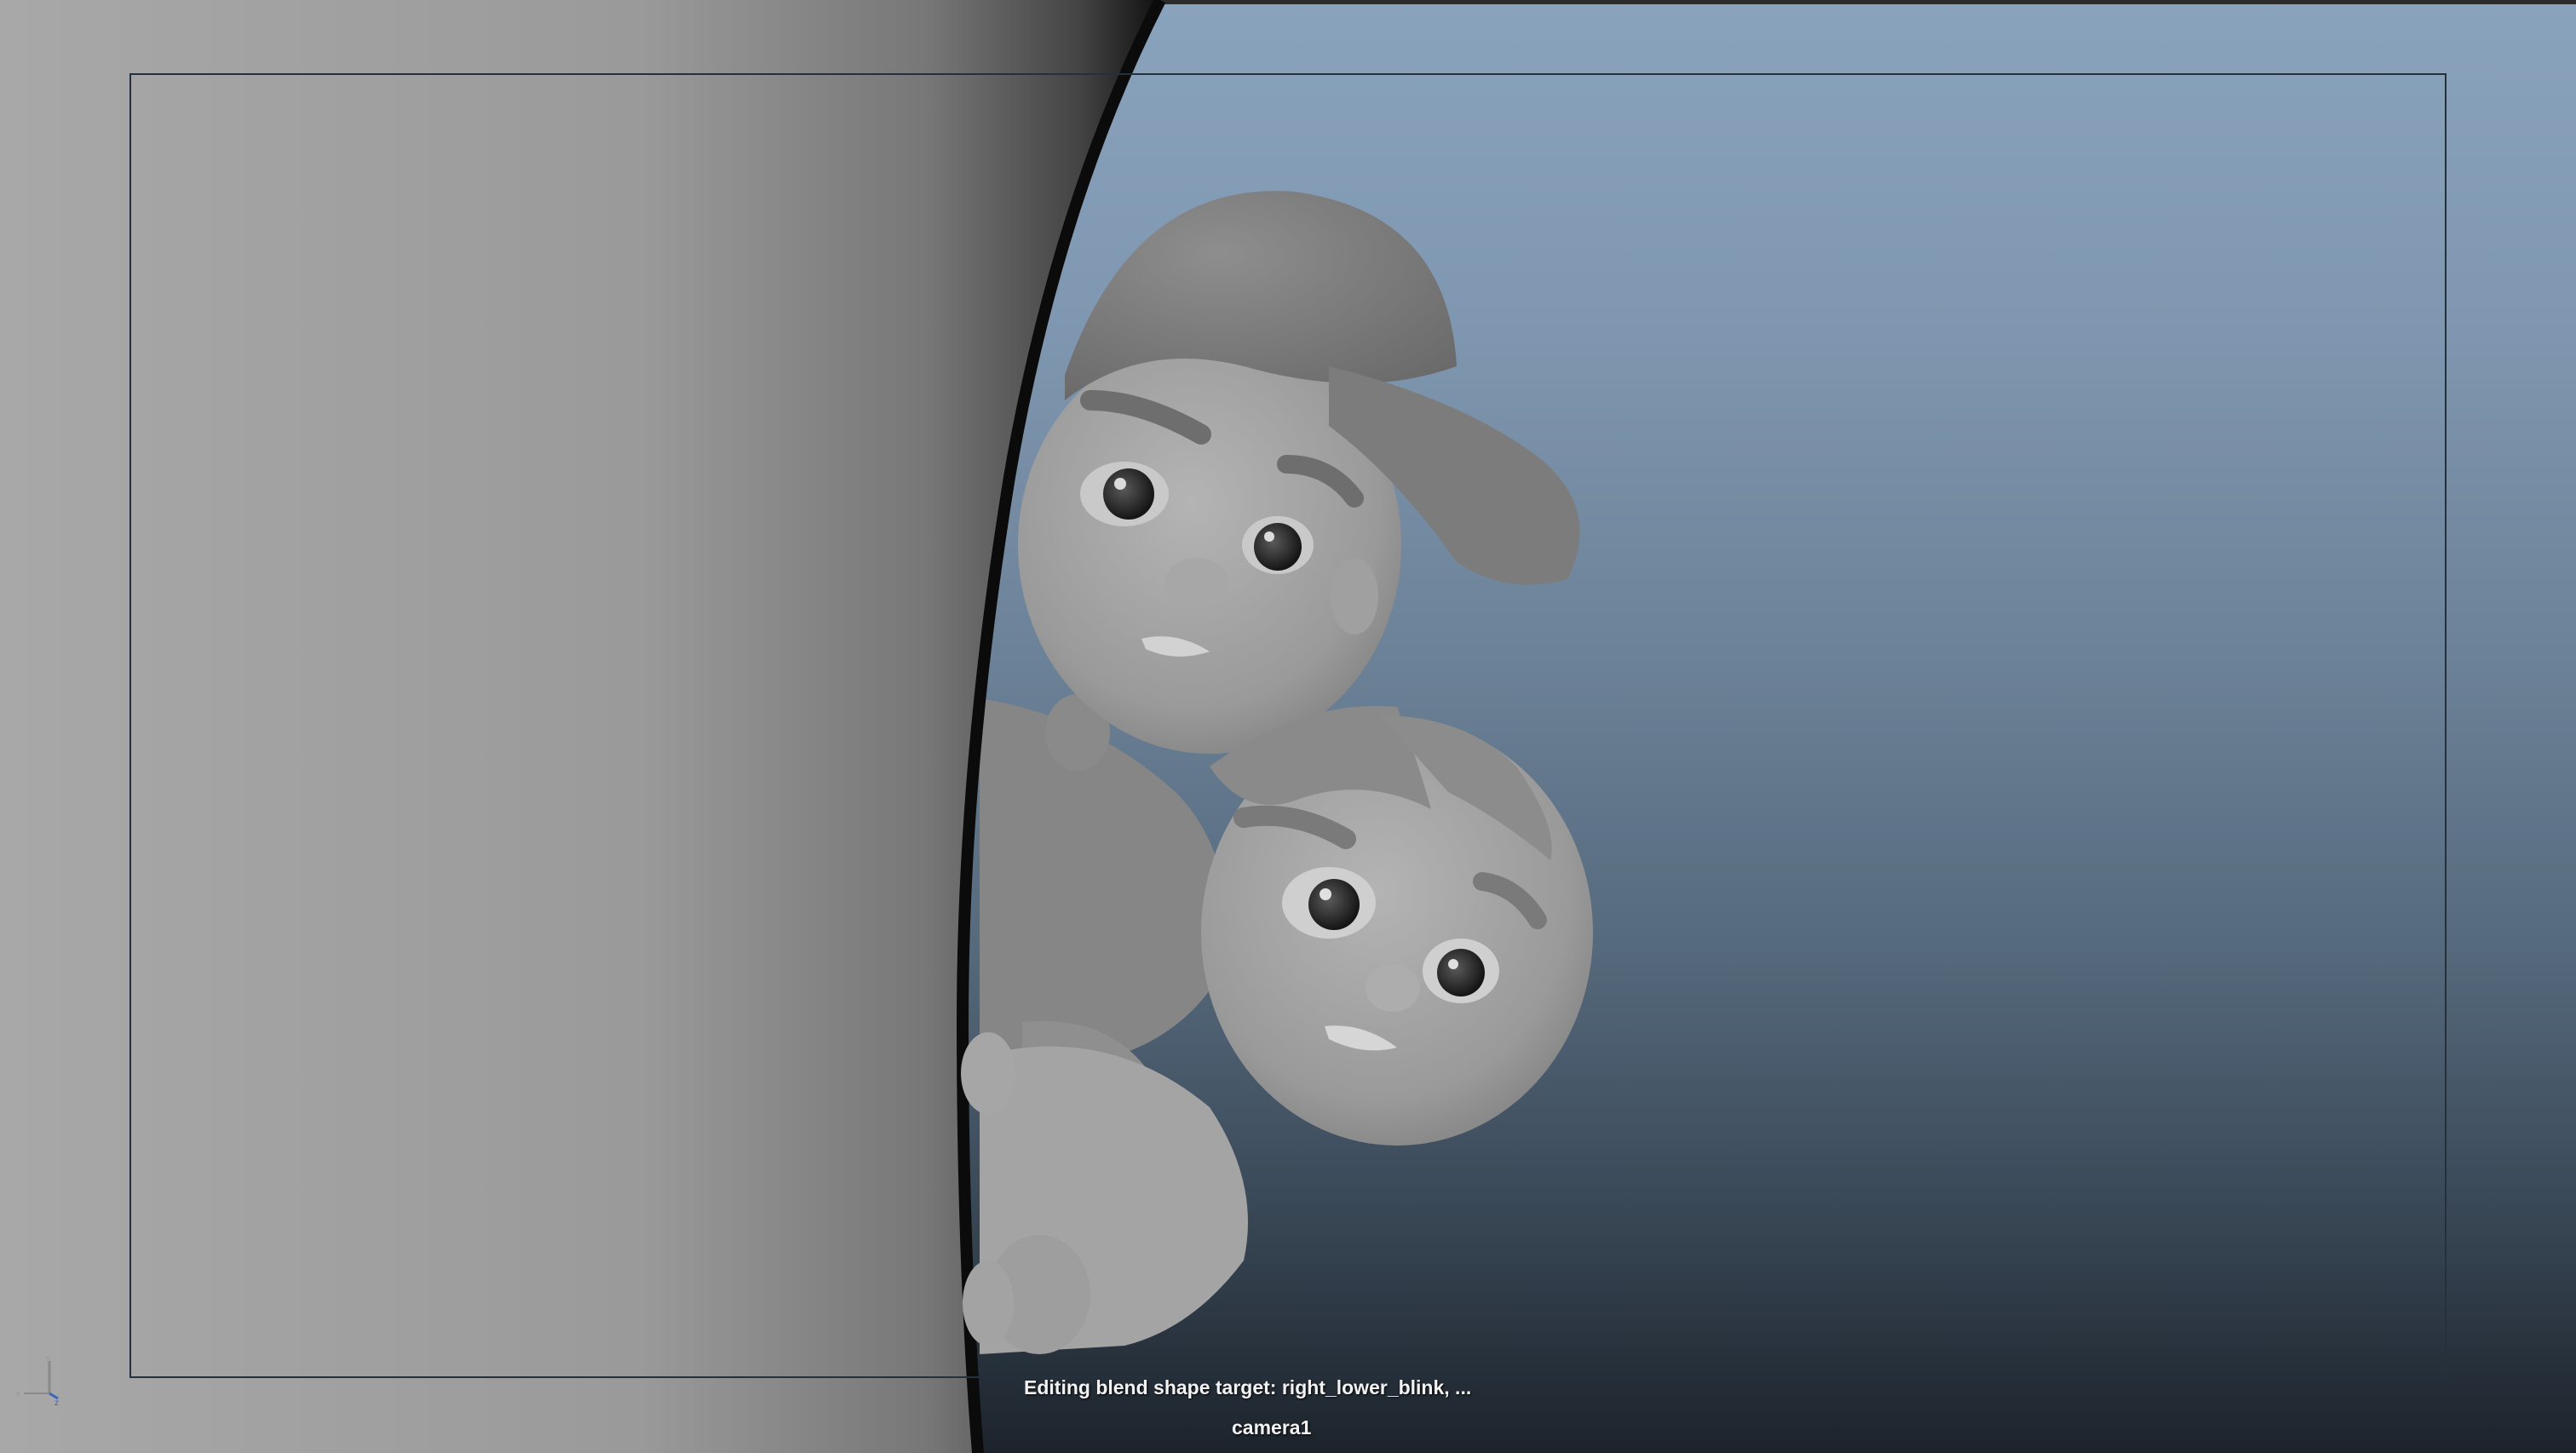 This screenshot has width=2576, height=1453. I want to click on axis-z-label: z, so click(57, 1401).